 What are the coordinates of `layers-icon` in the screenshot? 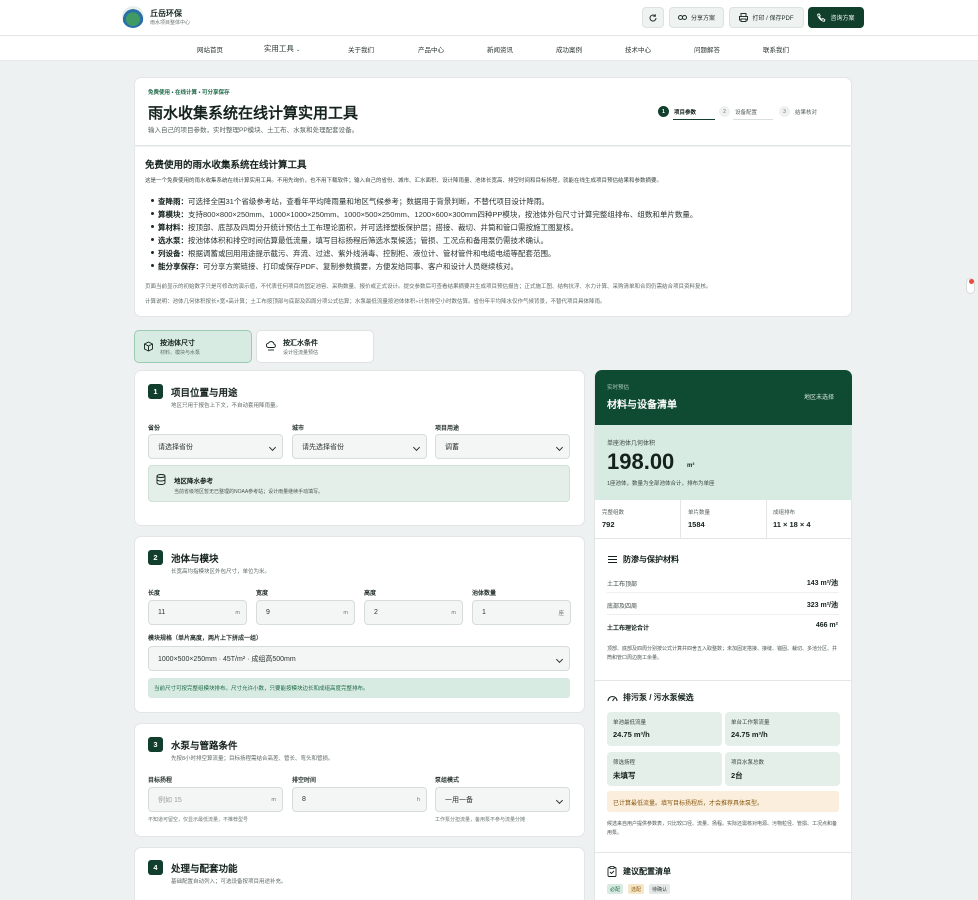 It's located at (612, 559).